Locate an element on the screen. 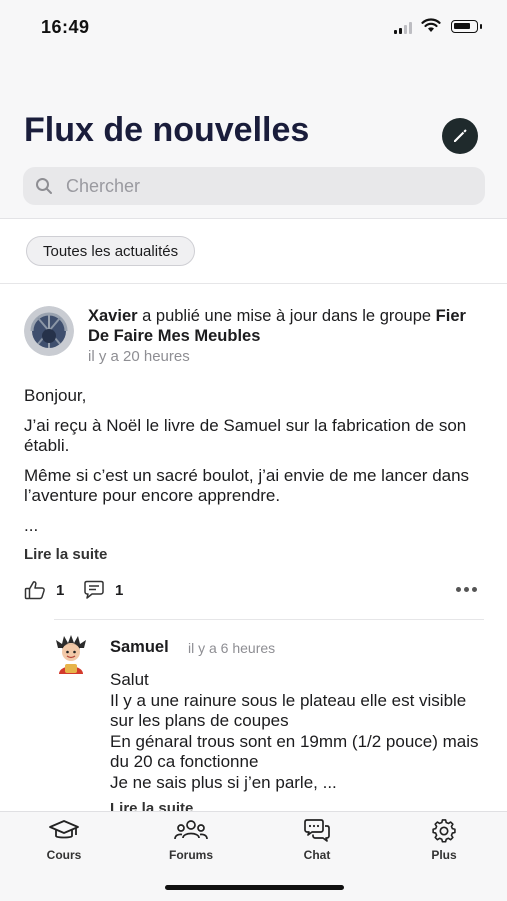  tab-label: Forums is located at coordinates (190, 855).